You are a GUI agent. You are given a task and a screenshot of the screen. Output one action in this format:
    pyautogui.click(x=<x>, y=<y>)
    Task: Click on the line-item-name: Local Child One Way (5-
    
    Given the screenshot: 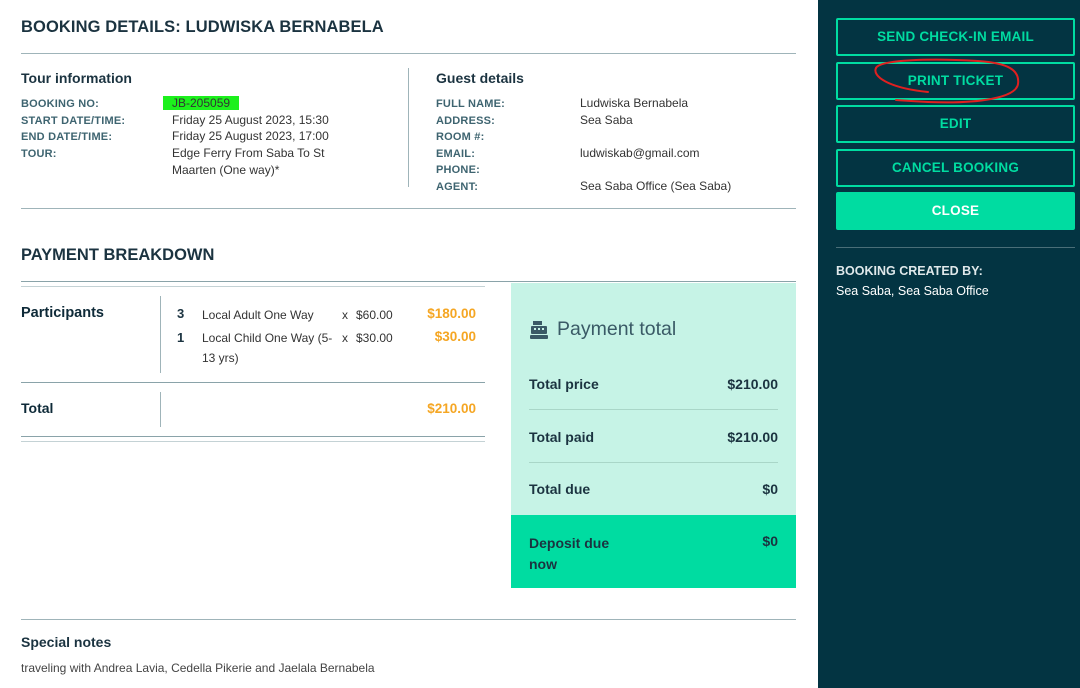 What is the action you would take?
    pyautogui.click(x=267, y=338)
    